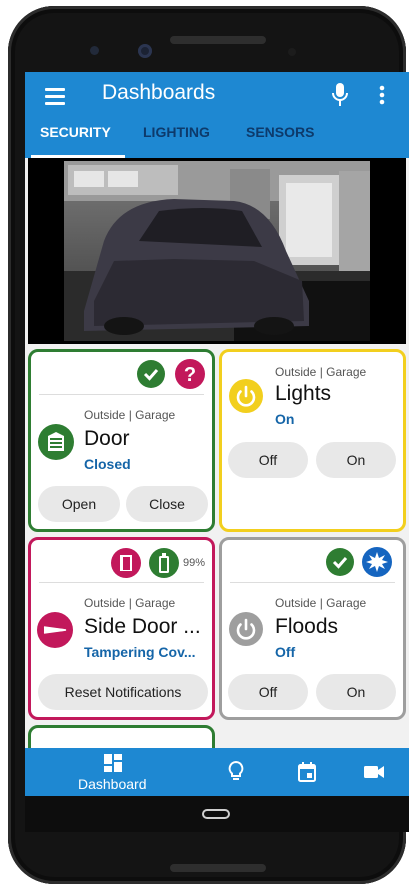 The width and height of the screenshot is (414, 890). Describe the element at coordinates (285, 419) in the screenshot. I see `lights-state: On` at that location.